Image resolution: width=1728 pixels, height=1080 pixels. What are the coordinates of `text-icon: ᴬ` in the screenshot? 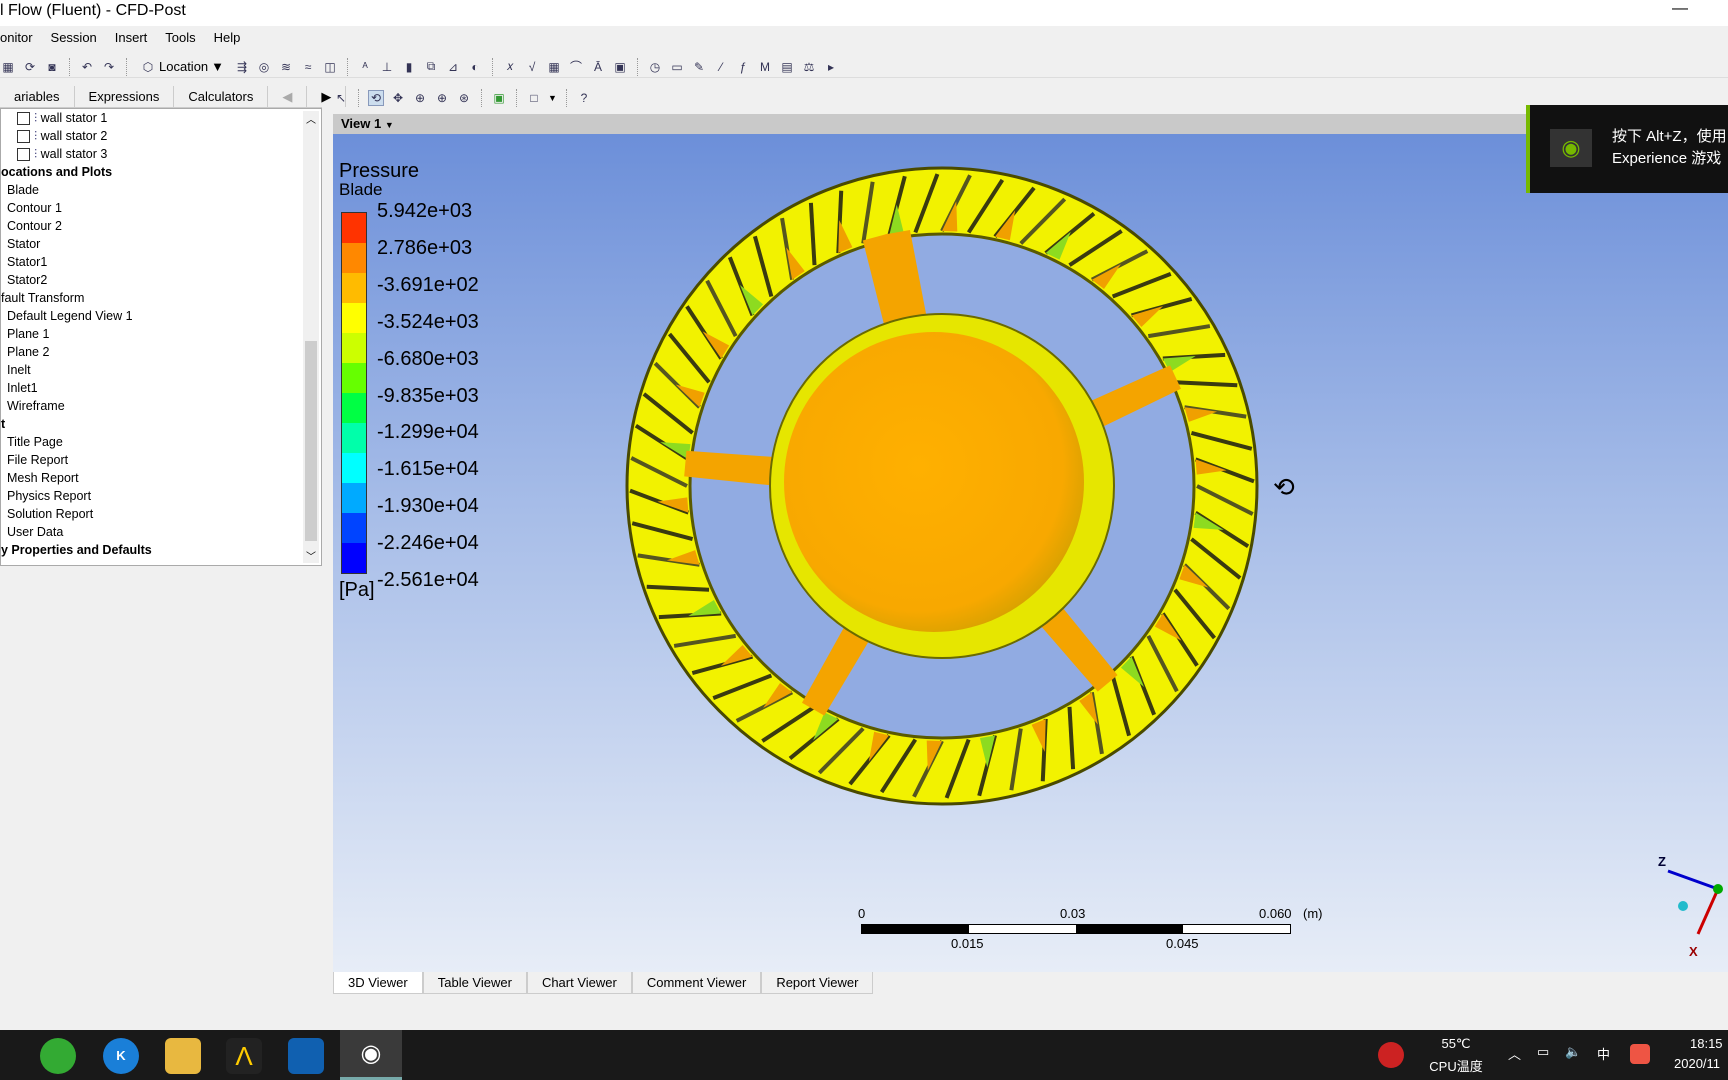 It's located at (365, 67).